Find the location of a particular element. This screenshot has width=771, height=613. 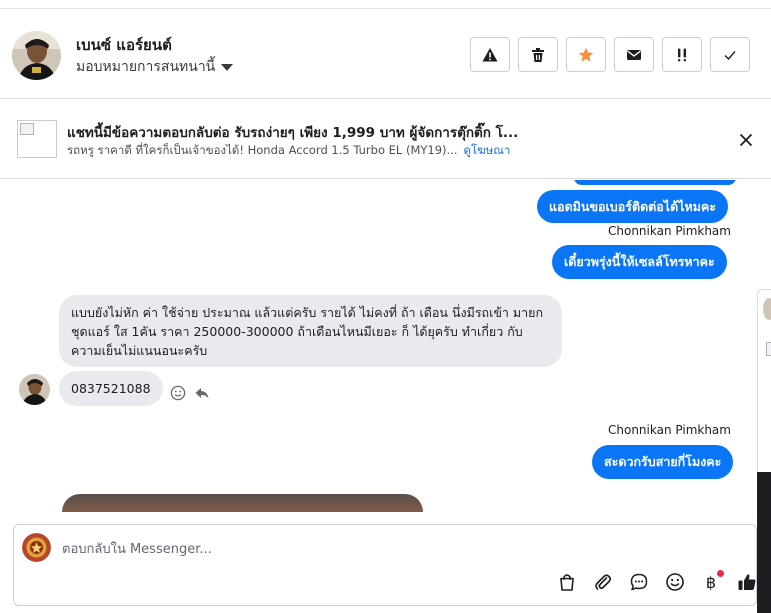

mail-icon is located at coordinates (634, 54).